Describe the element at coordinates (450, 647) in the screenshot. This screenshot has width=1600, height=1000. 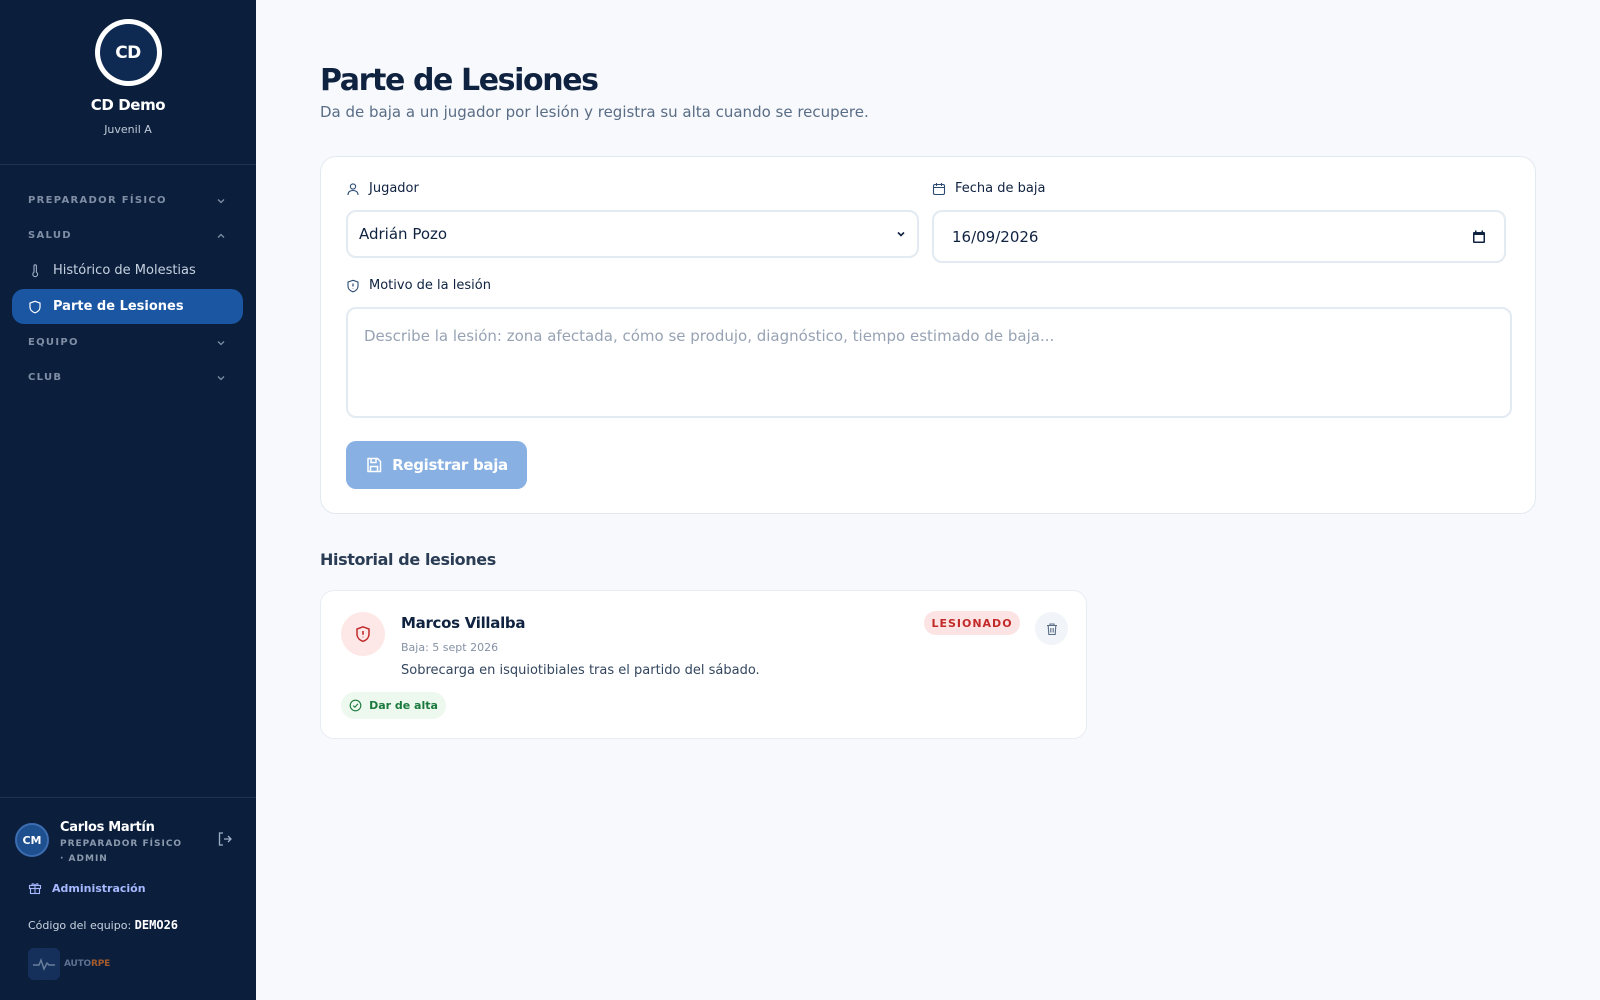
I see `injury-date: Baja: 5 sept 2026` at that location.